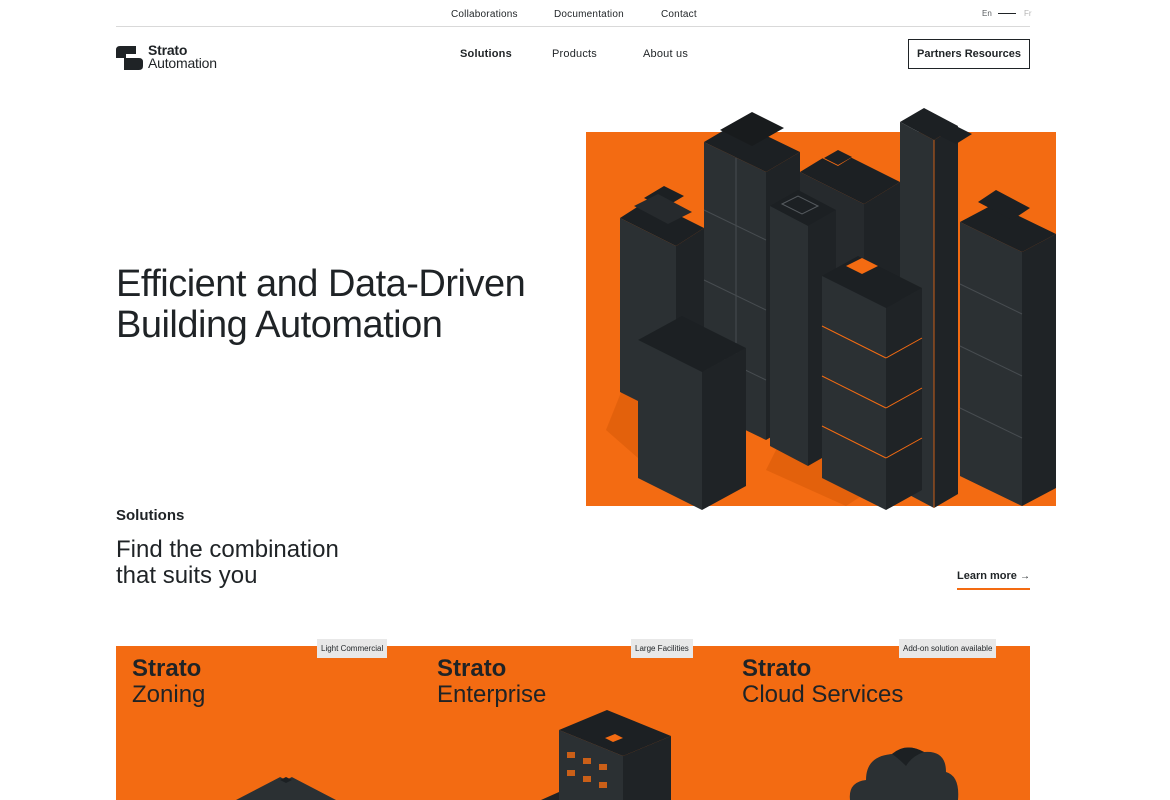  What do you see at coordinates (665, 54) in the screenshot?
I see `nav-about-us: About us` at bounding box center [665, 54].